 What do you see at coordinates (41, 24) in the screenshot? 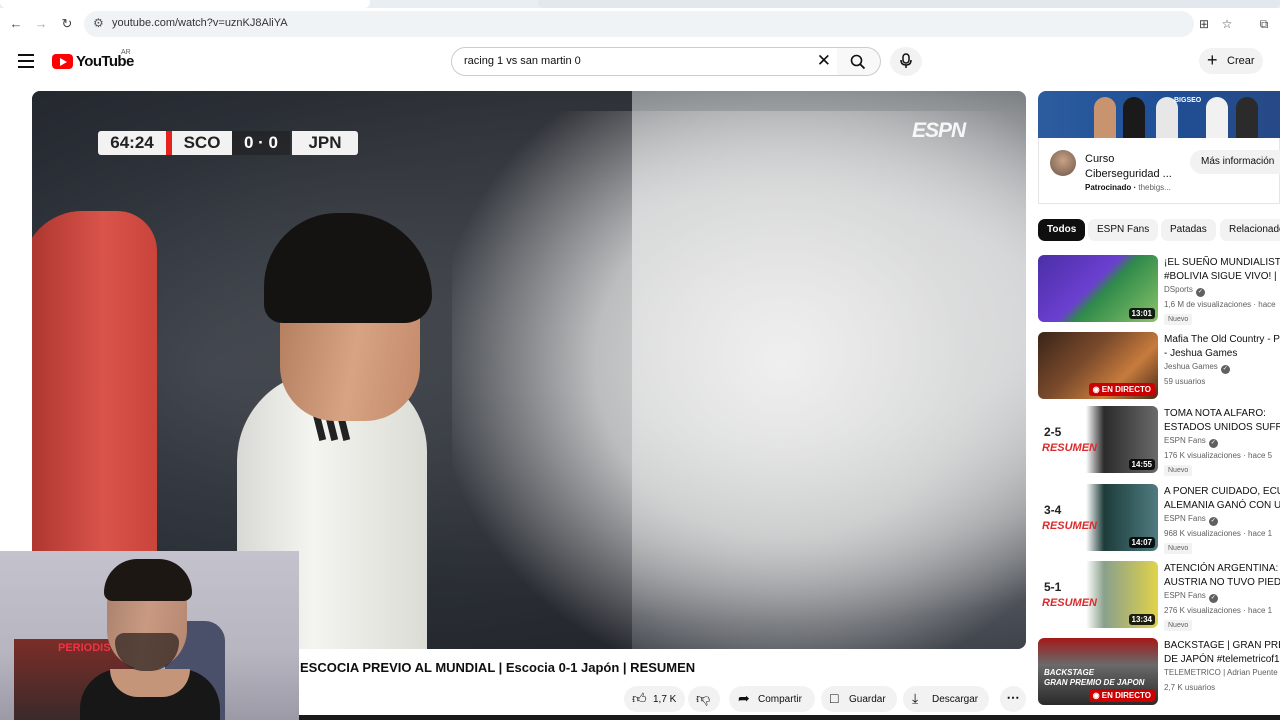
I see `forward-icon: →` at bounding box center [41, 24].